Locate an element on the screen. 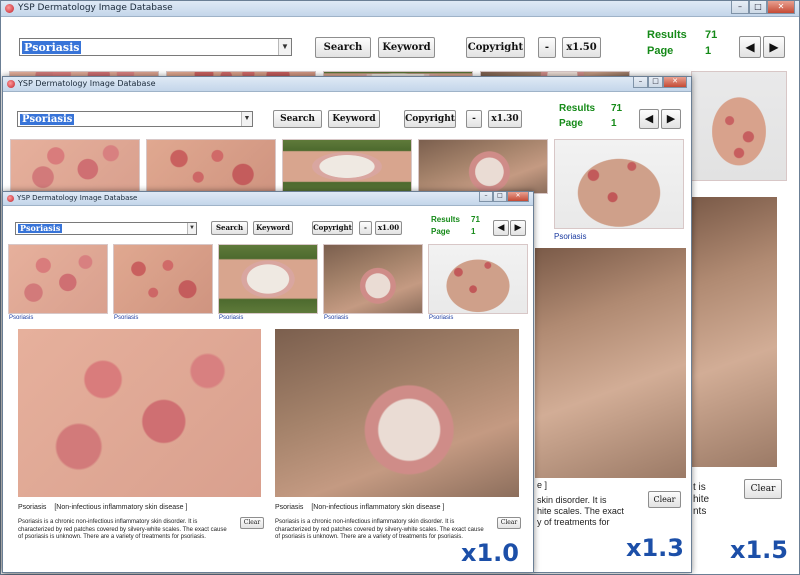  zoom-level-button: x1.50 is located at coordinates (581, 47).